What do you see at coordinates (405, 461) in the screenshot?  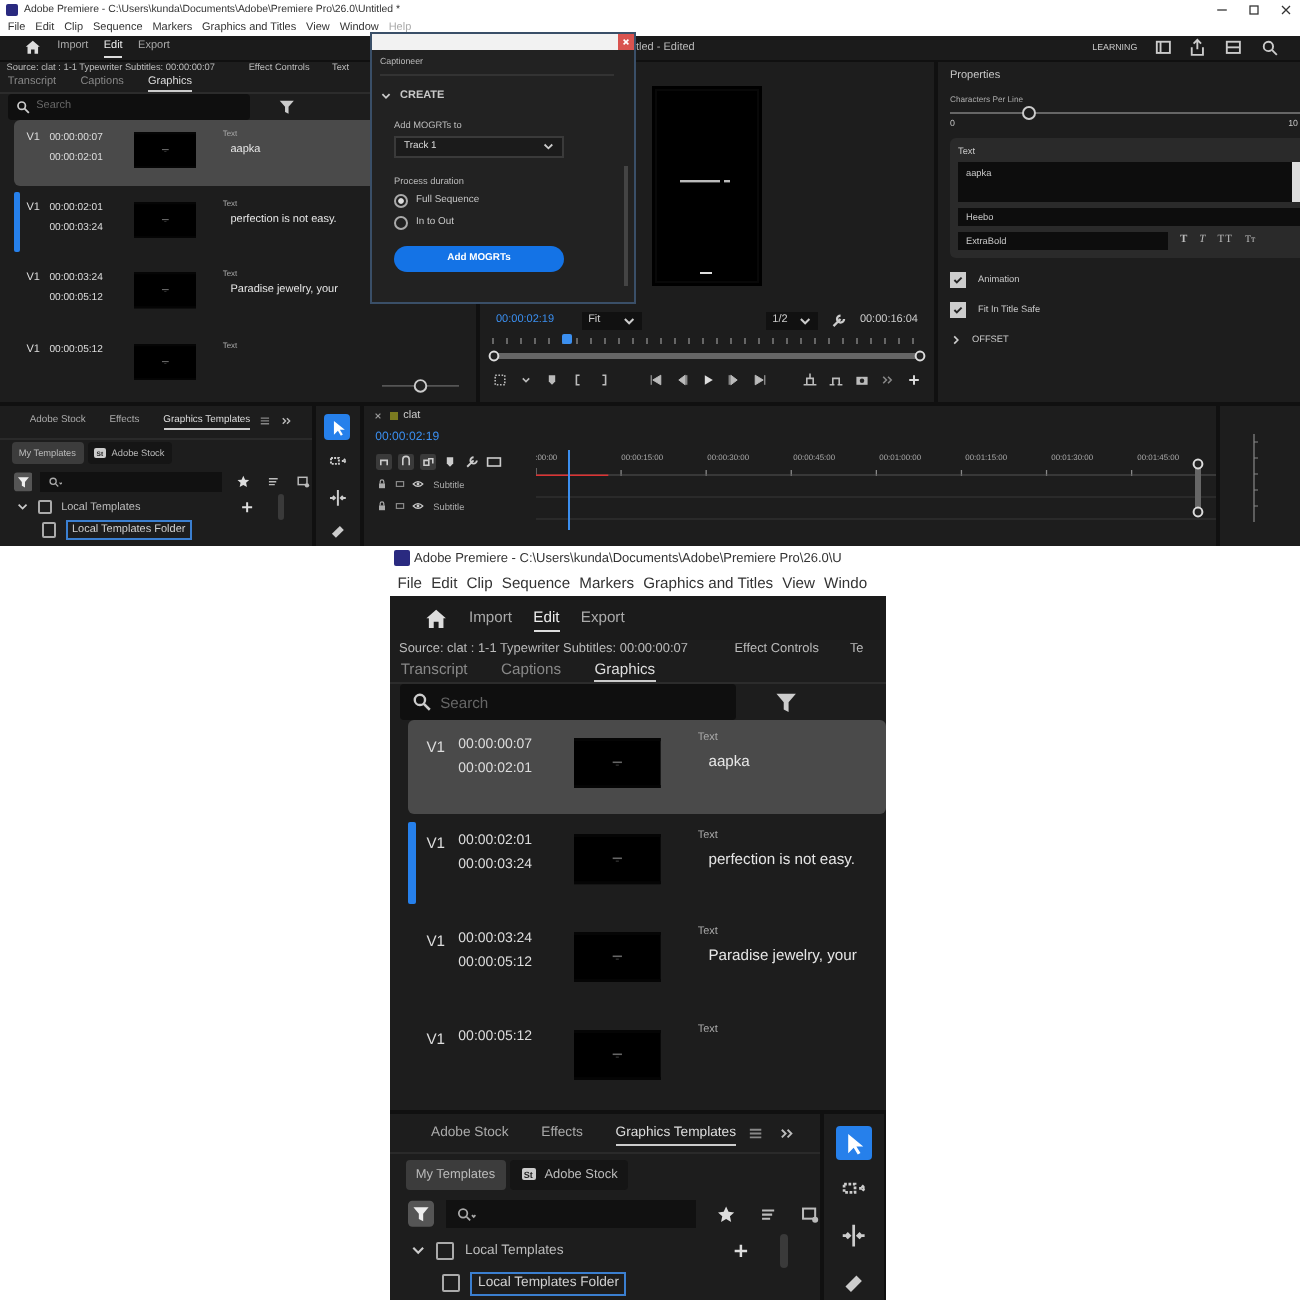 I see `snap-icon` at bounding box center [405, 461].